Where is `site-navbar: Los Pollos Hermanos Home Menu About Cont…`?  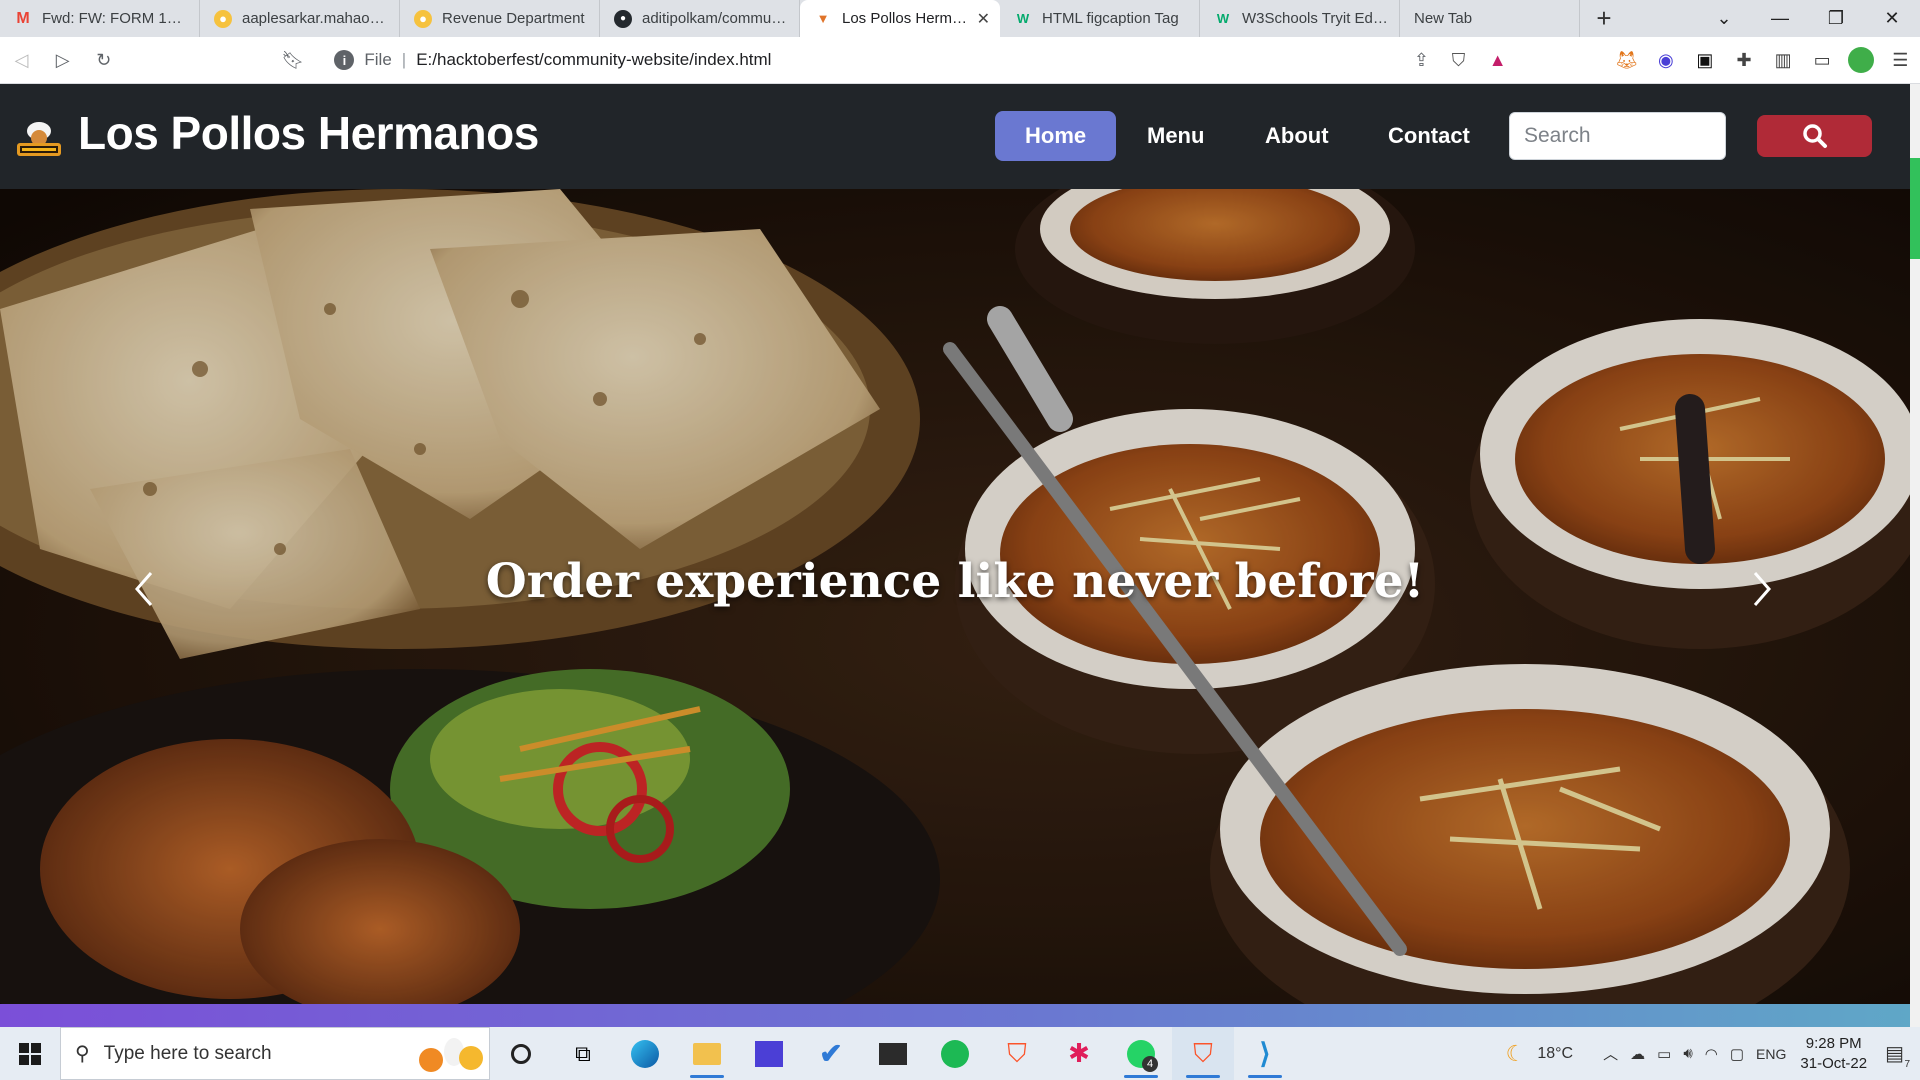 site-navbar: Los Pollos Hermanos Home Menu About Cont… is located at coordinates (960, 136).